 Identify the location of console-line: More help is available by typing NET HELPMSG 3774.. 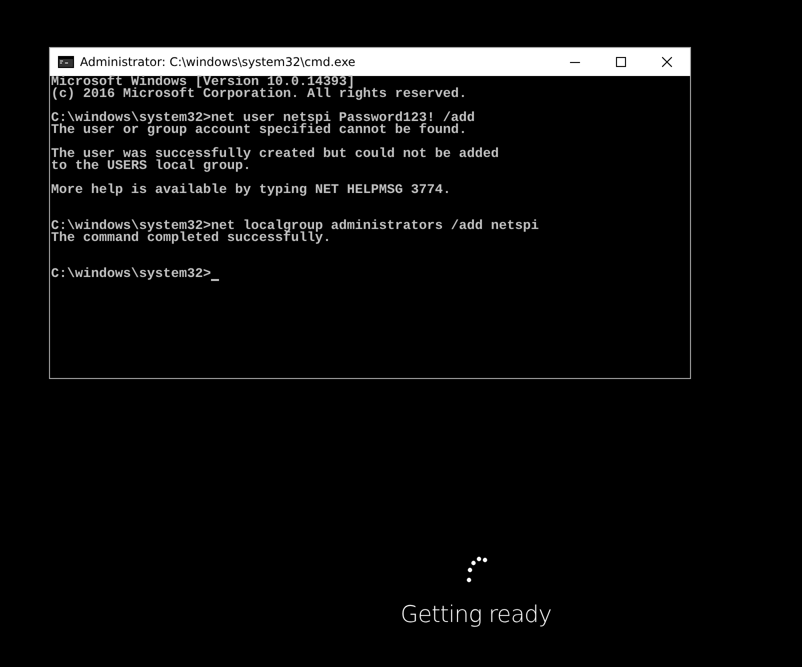
(251, 191).